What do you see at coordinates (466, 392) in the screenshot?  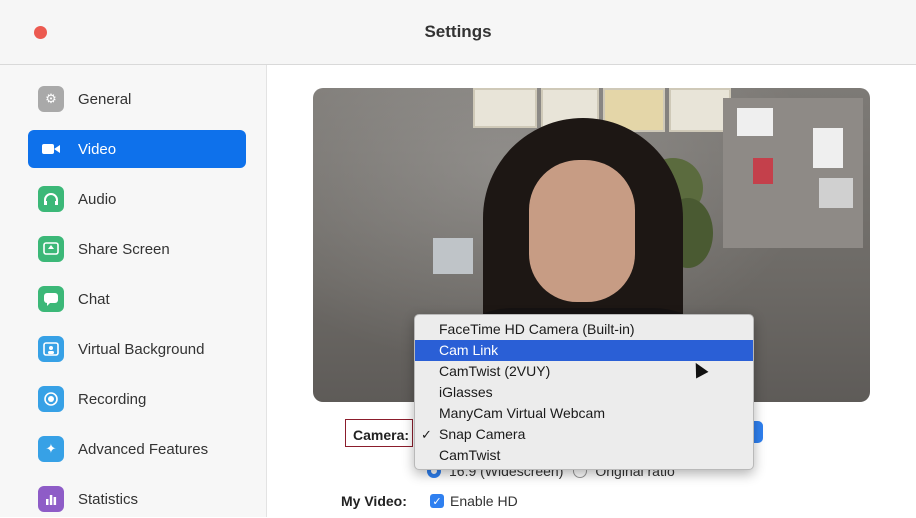 I see `camera-option-label: iGlasses` at bounding box center [466, 392].